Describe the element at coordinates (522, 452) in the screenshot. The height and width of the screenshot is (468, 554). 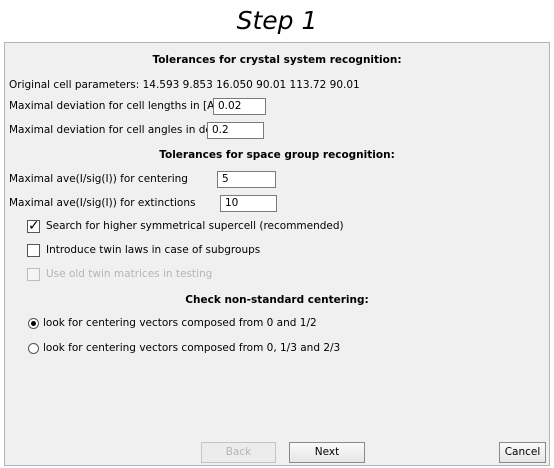
I see `cancel-button: Cancel` at that location.